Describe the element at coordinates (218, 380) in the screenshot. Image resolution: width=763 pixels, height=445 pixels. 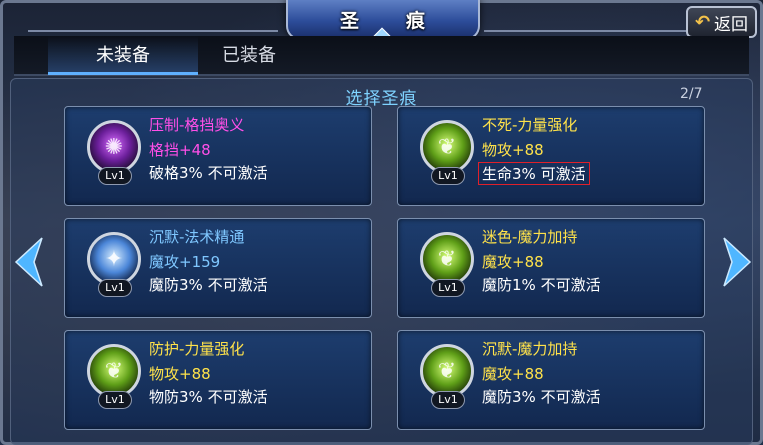
I see `stigmata-card: ❦ Lv1 防护-力量强化 物攻+88 物防3% 不可激活` at that location.